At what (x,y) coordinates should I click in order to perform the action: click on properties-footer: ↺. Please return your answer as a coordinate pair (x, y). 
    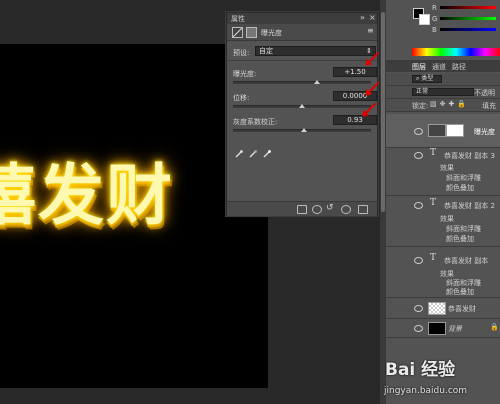
    Looking at the image, I should click on (302, 208).